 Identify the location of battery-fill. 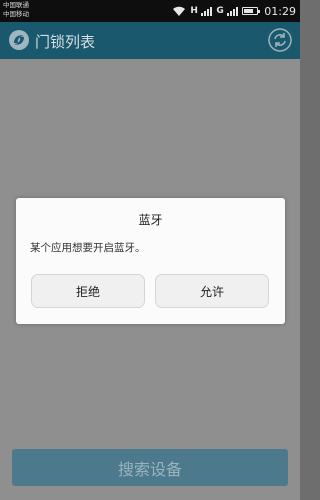
(248, 11).